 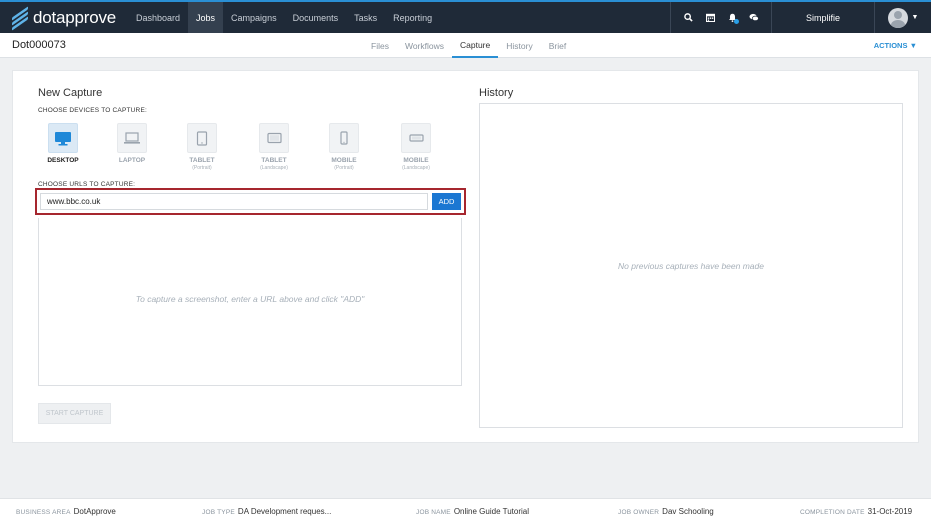 What do you see at coordinates (344, 138) in the screenshot?
I see `mobile-portrait-icon` at bounding box center [344, 138].